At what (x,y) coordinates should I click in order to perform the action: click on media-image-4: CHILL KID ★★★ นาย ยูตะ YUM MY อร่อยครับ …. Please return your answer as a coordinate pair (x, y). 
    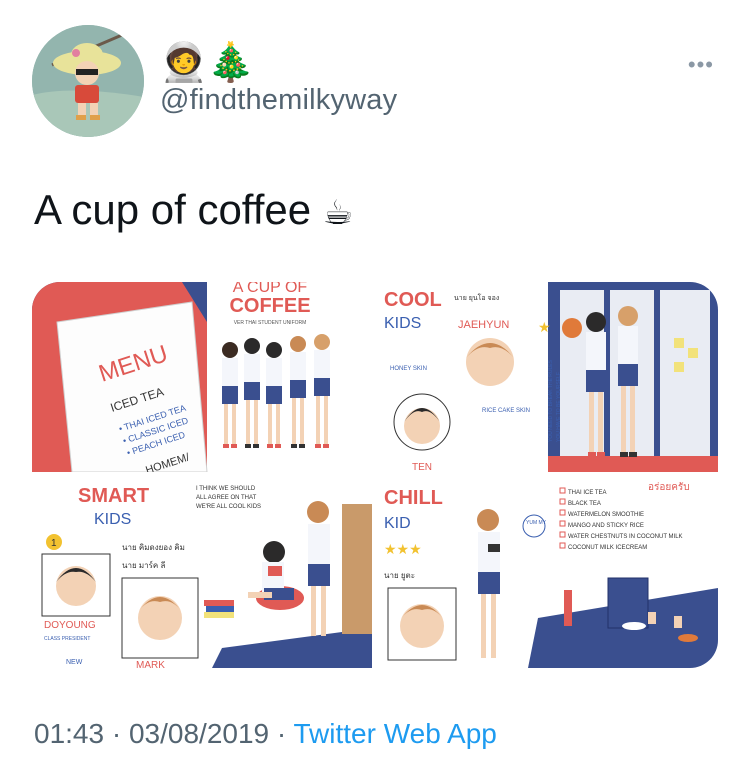
    Looking at the image, I should click on (548, 573).